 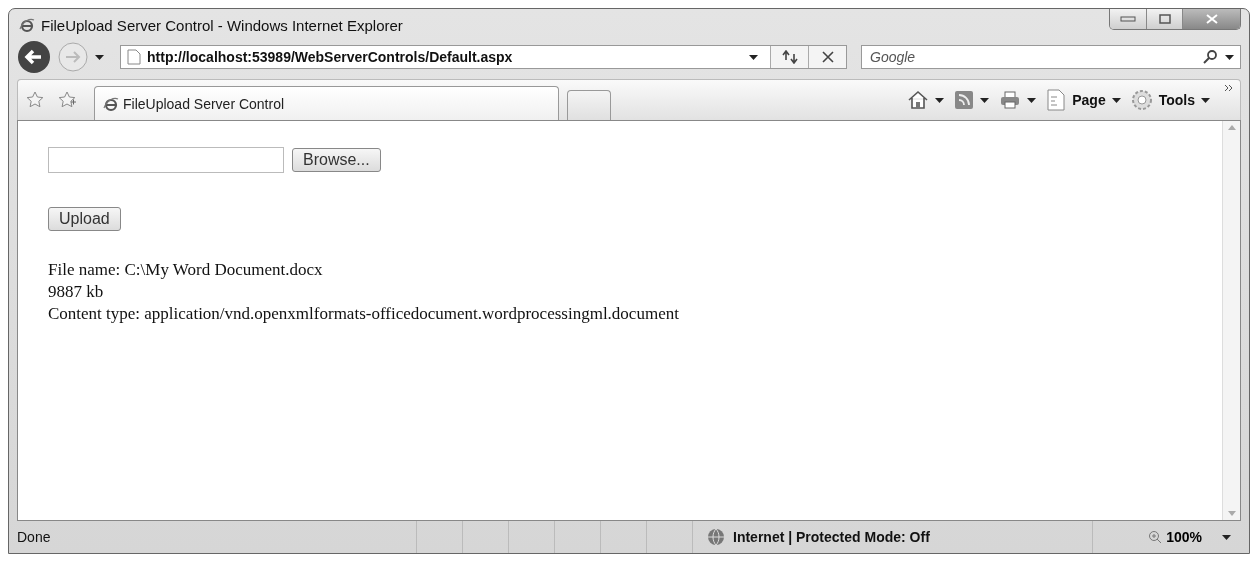 I want to click on home-button, so click(x=926, y=100).